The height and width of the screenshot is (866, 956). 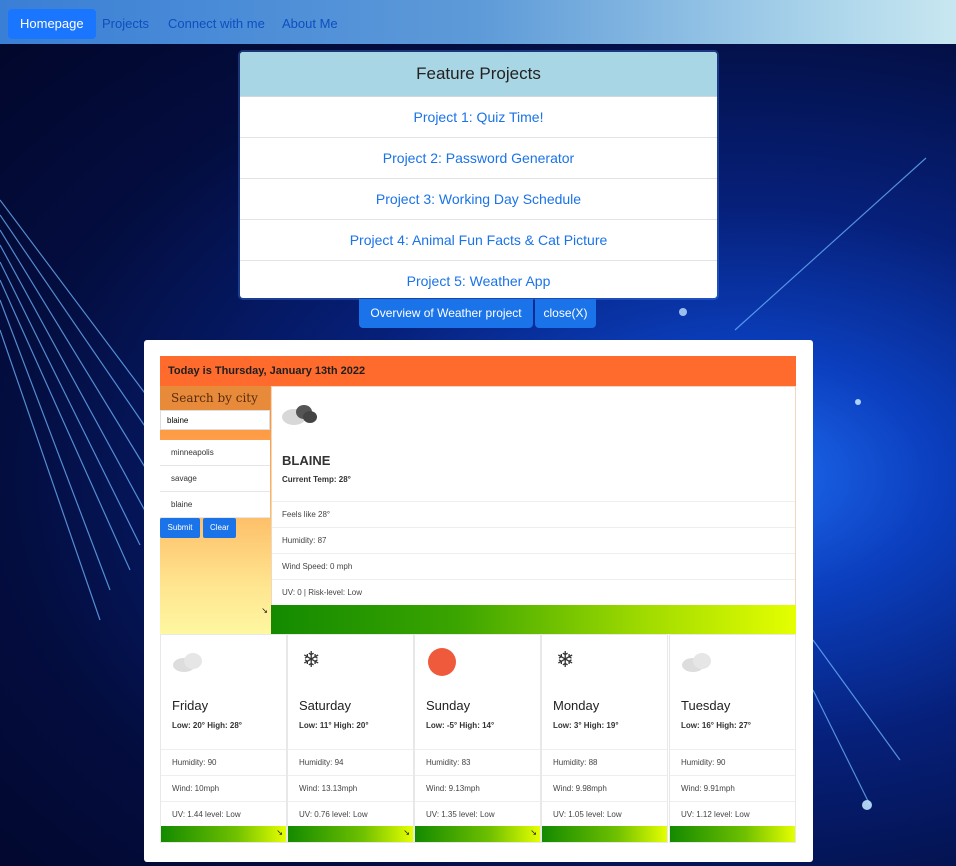 What do you see at coordinates (215, 398) in the screenshot?
I see `search-title: Search by city` at bounding box center [215, 398].